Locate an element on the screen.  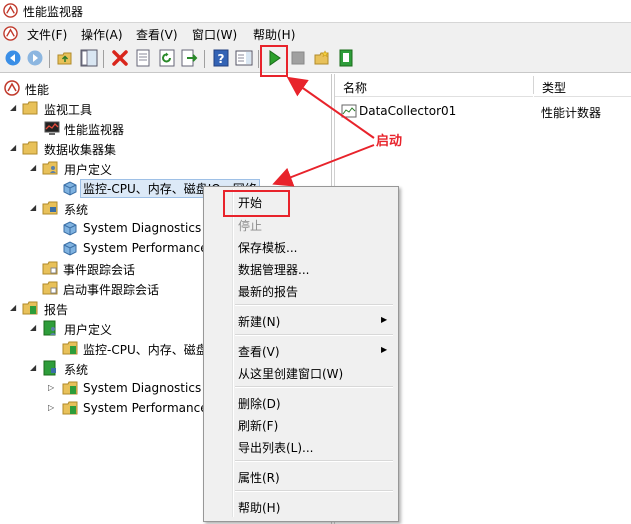
toolbar: ? is located at coordinates (315, 58).